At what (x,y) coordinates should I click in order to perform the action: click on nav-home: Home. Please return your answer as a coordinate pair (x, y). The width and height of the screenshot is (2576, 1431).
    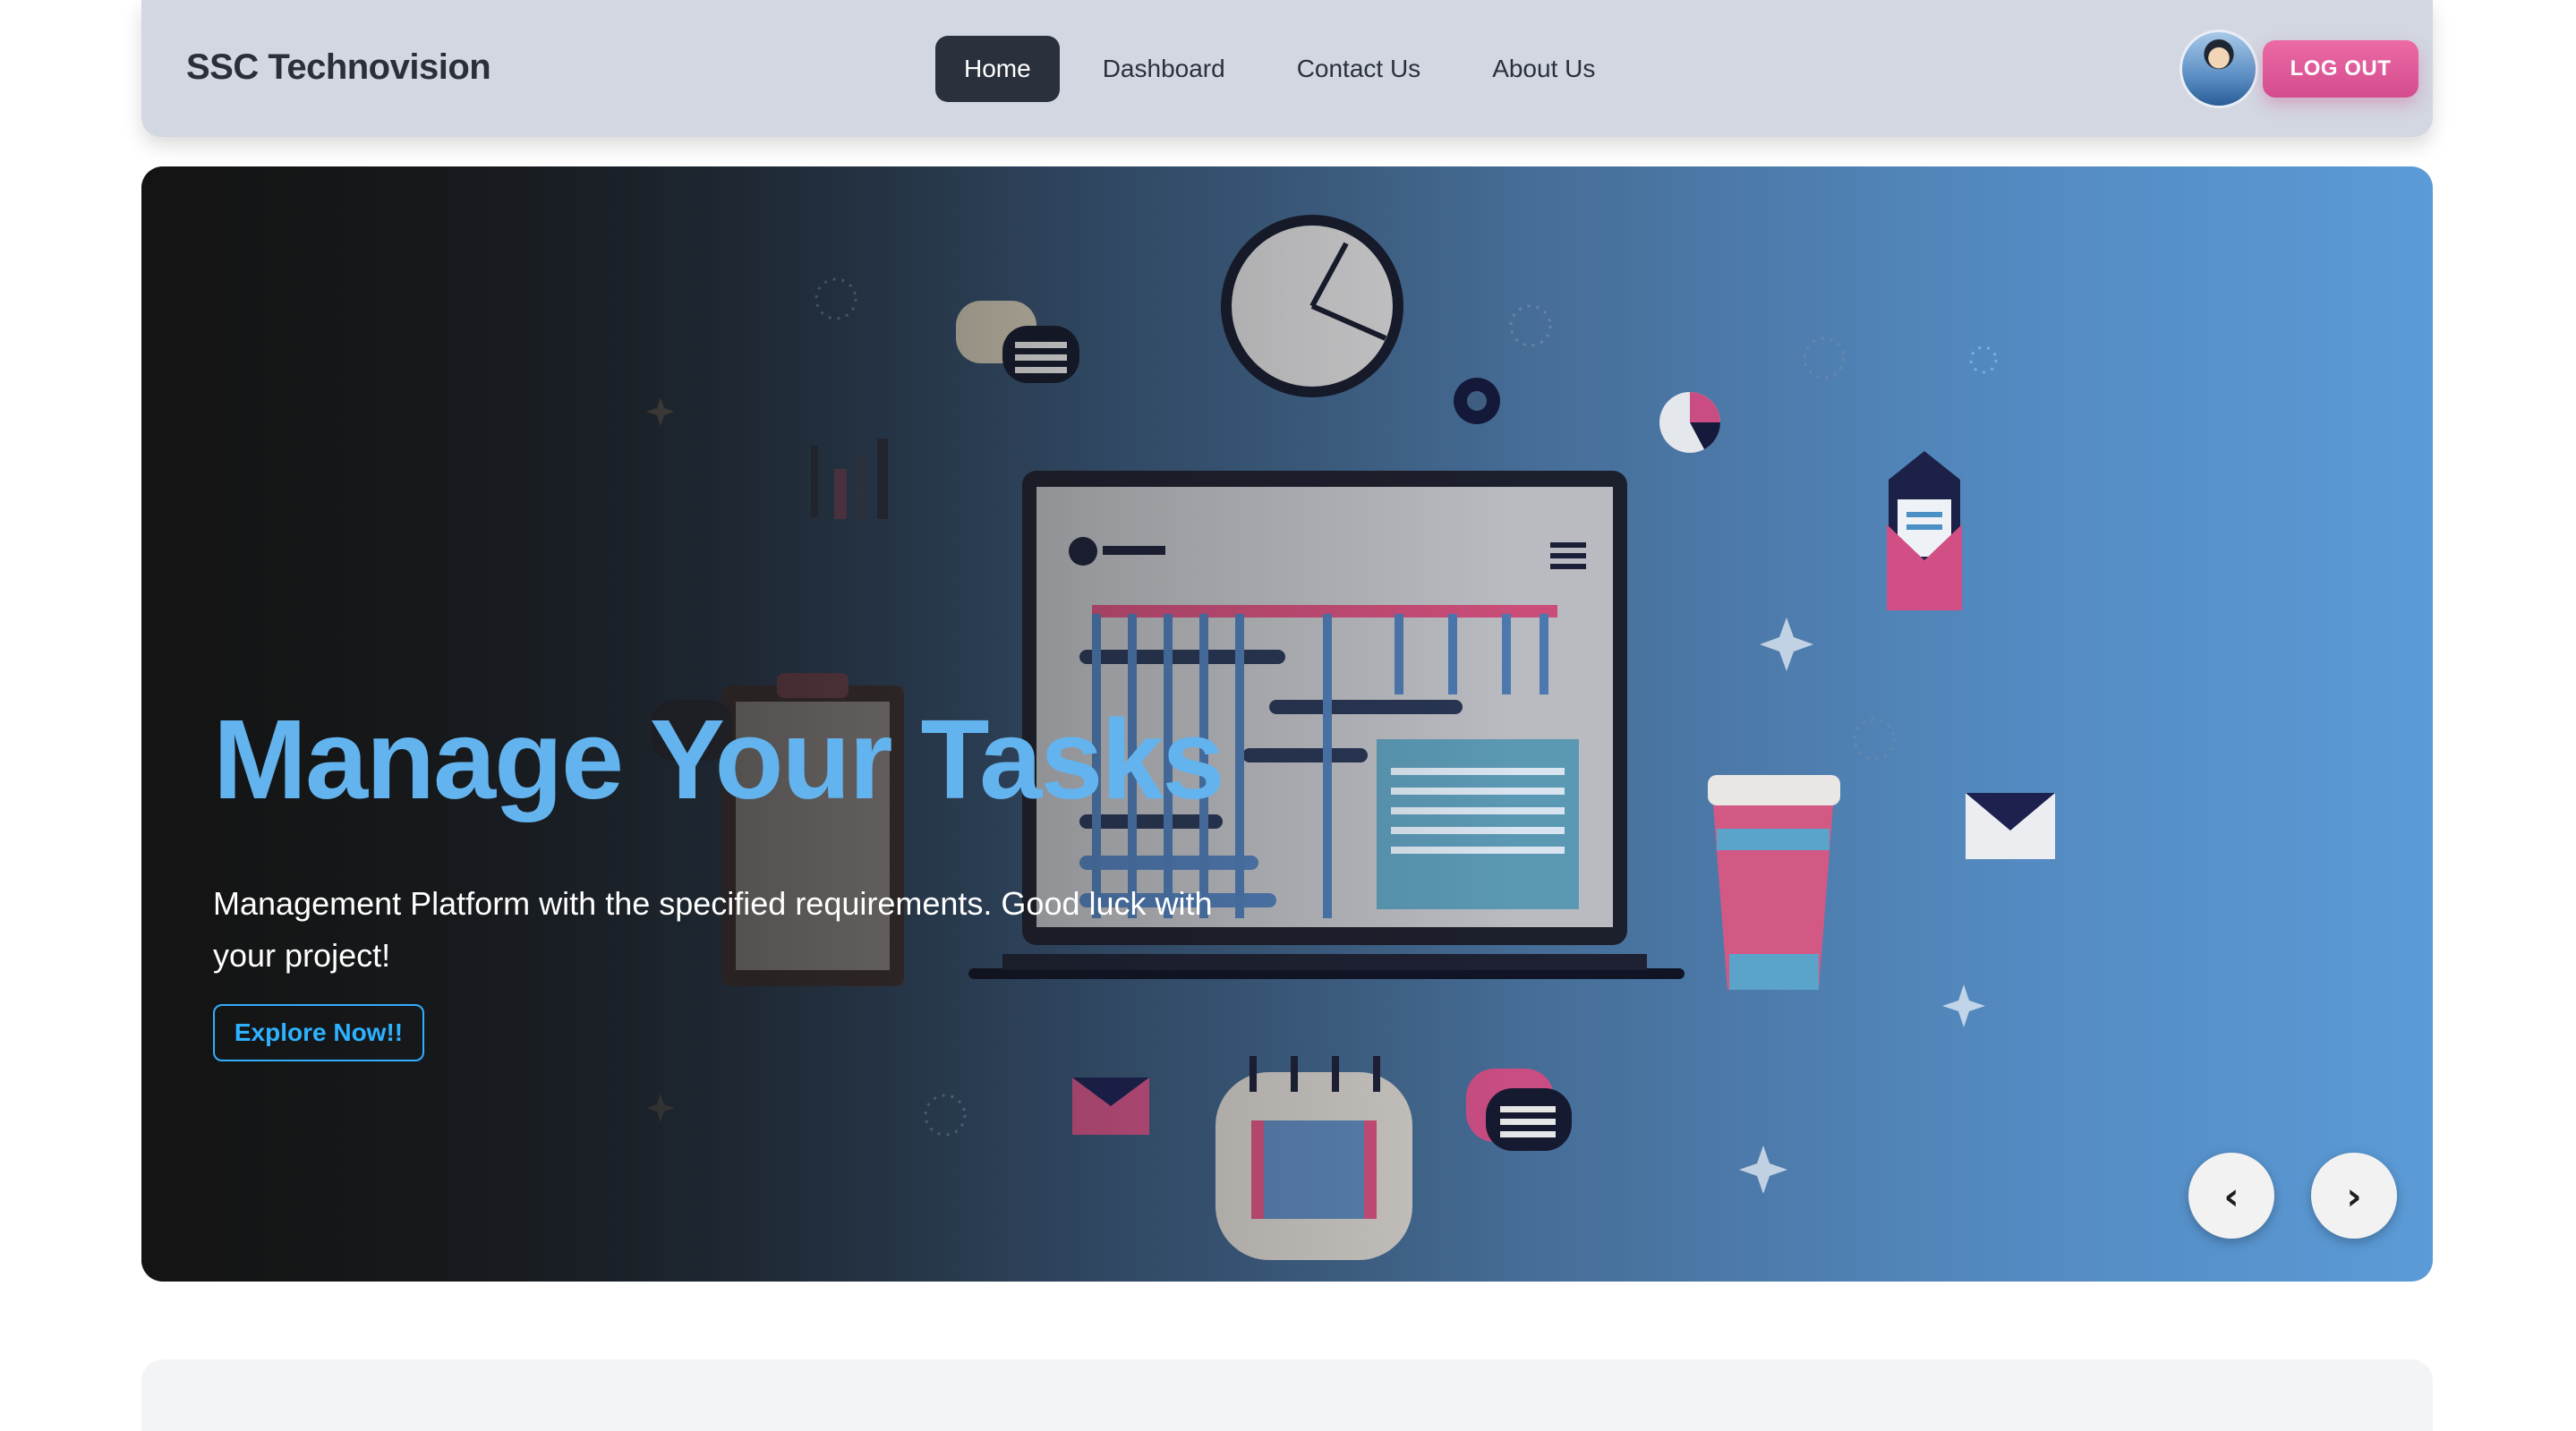
    Looking at the image, I should click on (997, 69).